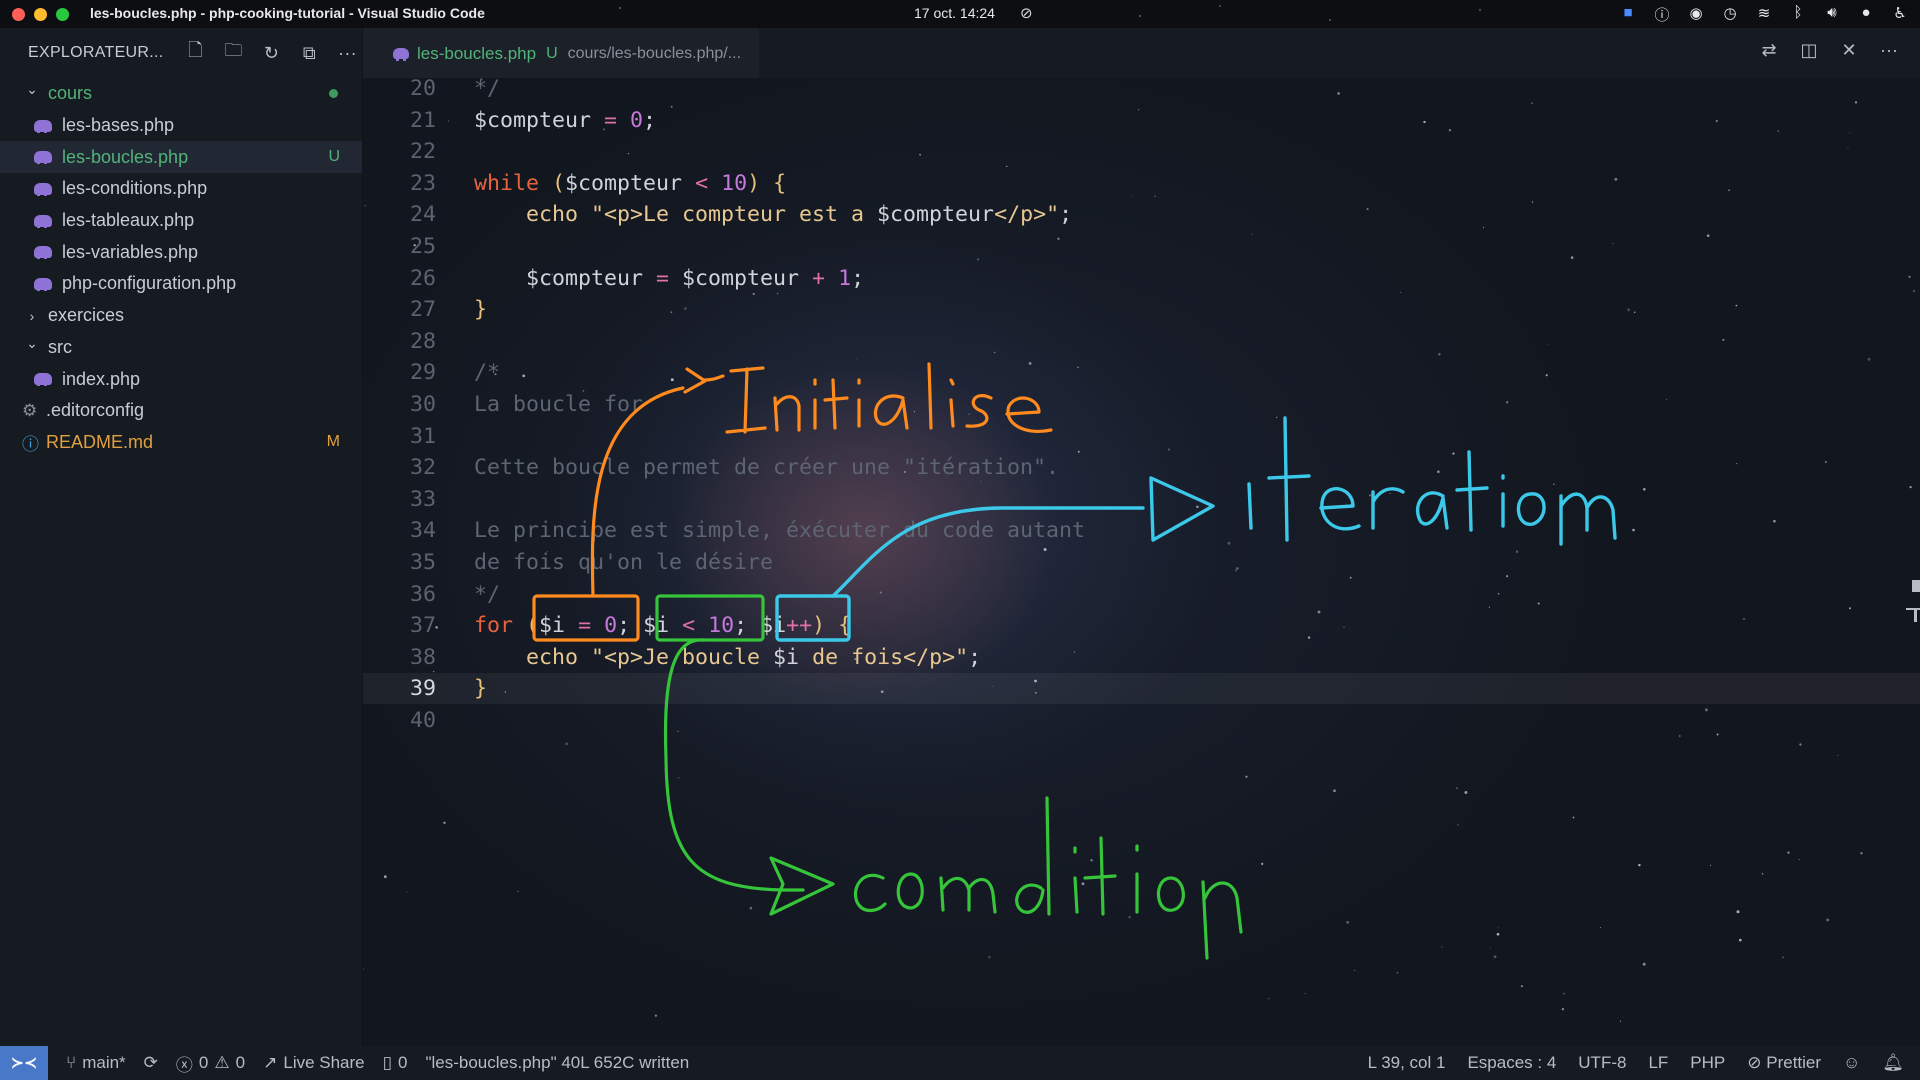 The image size is (1920, 1080). What do you see at coordinates (333, 442) in the screenshot?
I see `git-status-badge: M` at bounding box center [333, 442].